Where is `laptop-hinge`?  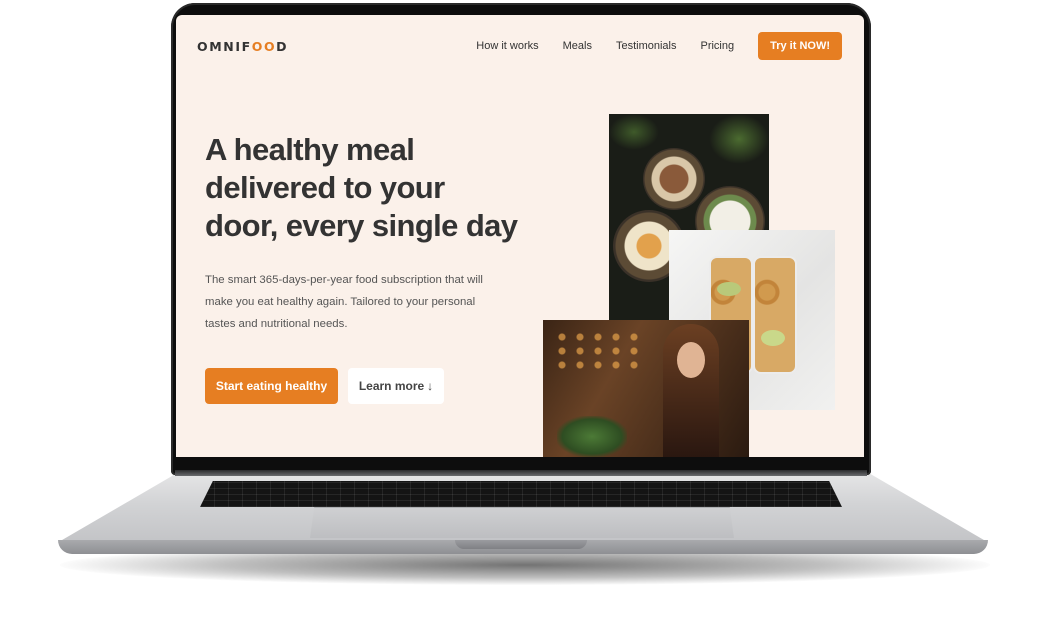
laptop-hinge is located at coordinates (521, 473).